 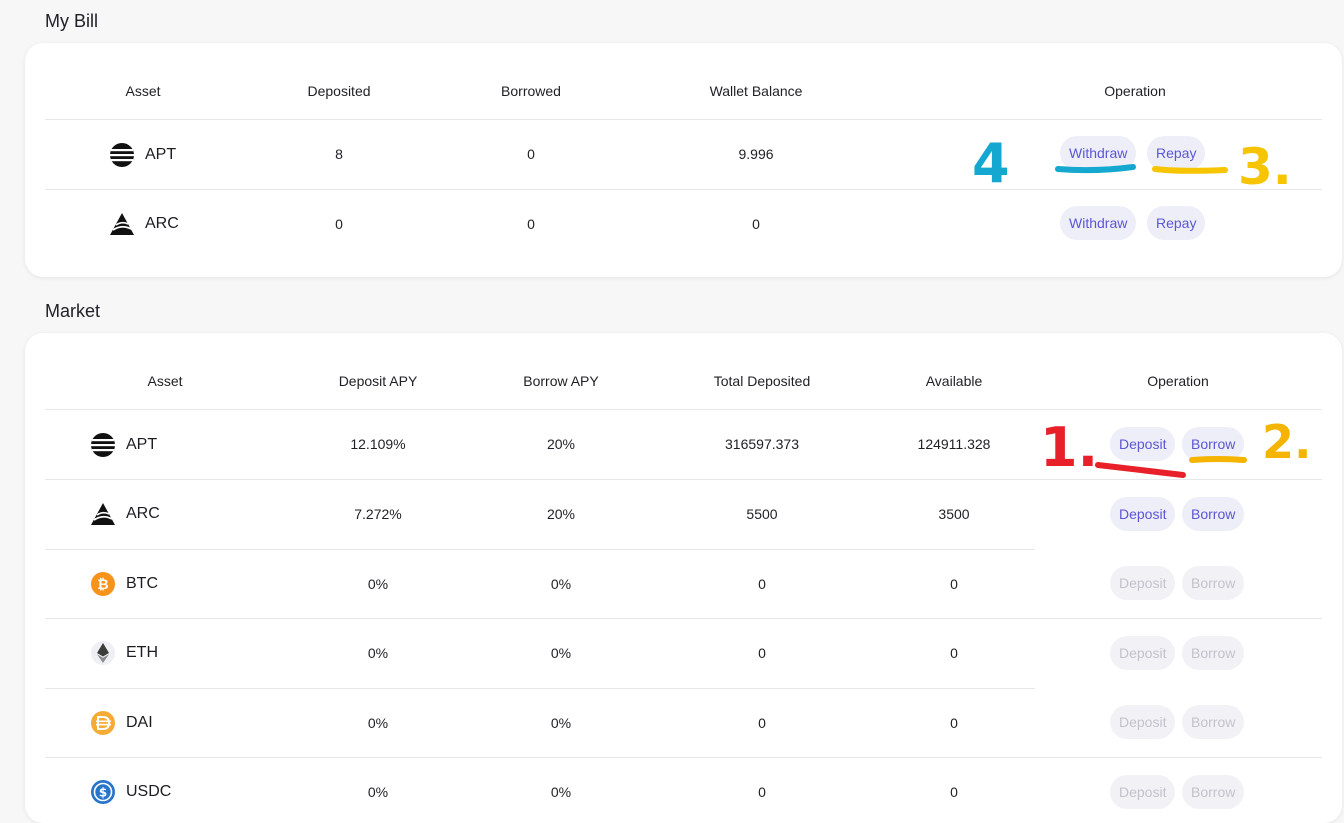 What do you see at coordinates (71, 21) in the screenshot?
I see `my-bill-title: My Bill` at bounding box center [71, 21].